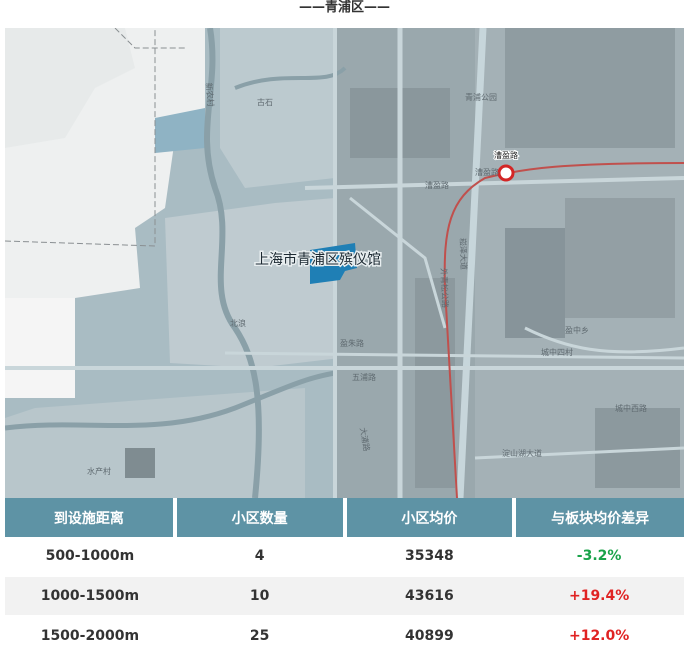  I want to click on page-title: ——青浦区——, so click(344, 7).